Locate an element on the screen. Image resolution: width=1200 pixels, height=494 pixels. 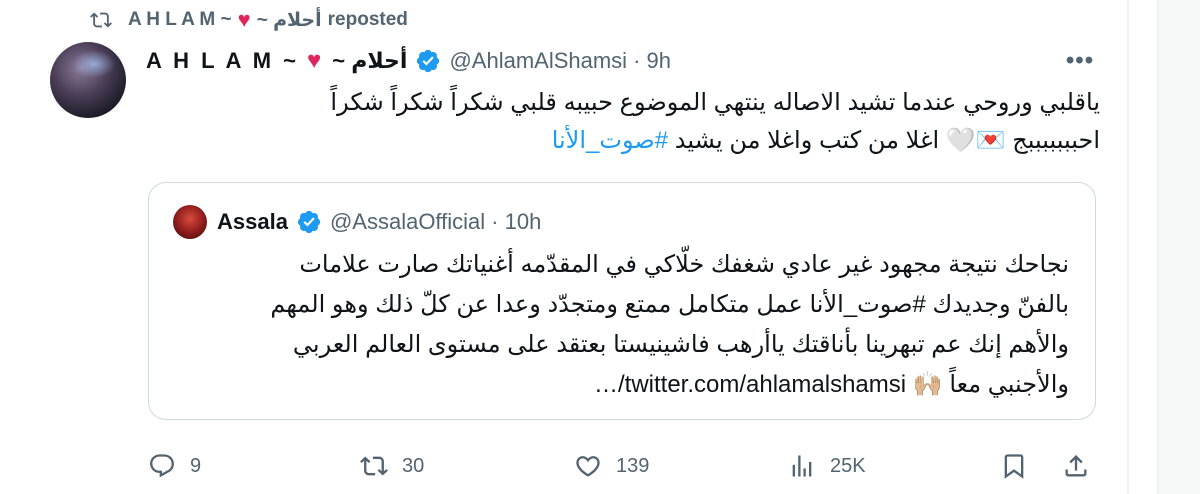
bookmark-button is located at coordinates (1021, 466).